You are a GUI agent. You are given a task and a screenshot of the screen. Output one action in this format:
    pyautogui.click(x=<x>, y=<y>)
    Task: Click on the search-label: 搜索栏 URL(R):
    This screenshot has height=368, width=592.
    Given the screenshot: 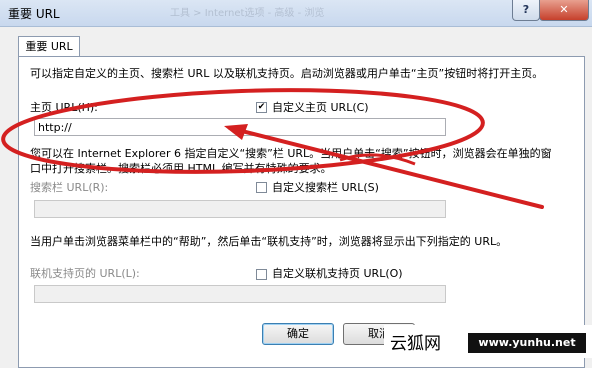 What is the action you would take?
    pyautogui.click(x=69, y=187)
    